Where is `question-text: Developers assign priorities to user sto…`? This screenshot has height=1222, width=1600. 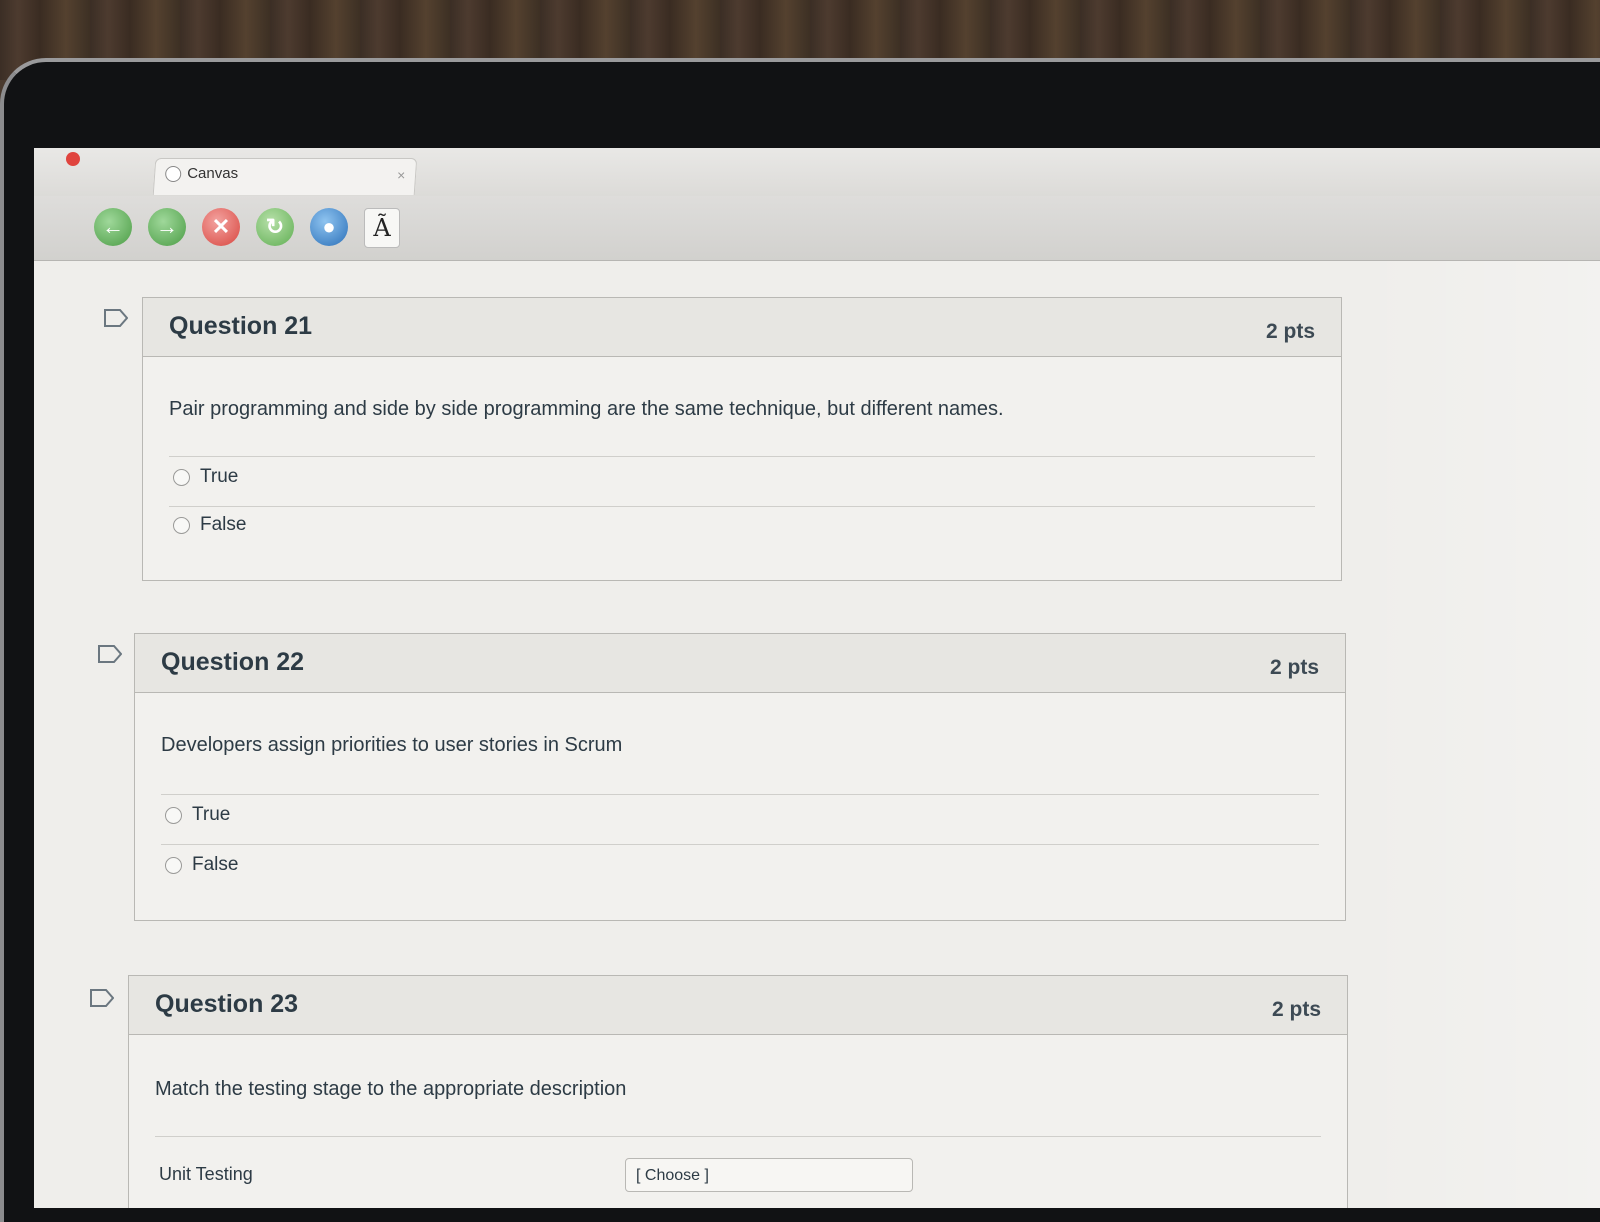
question-text: Developers assign priorities to user sto… is located at coordinates (392, 745).